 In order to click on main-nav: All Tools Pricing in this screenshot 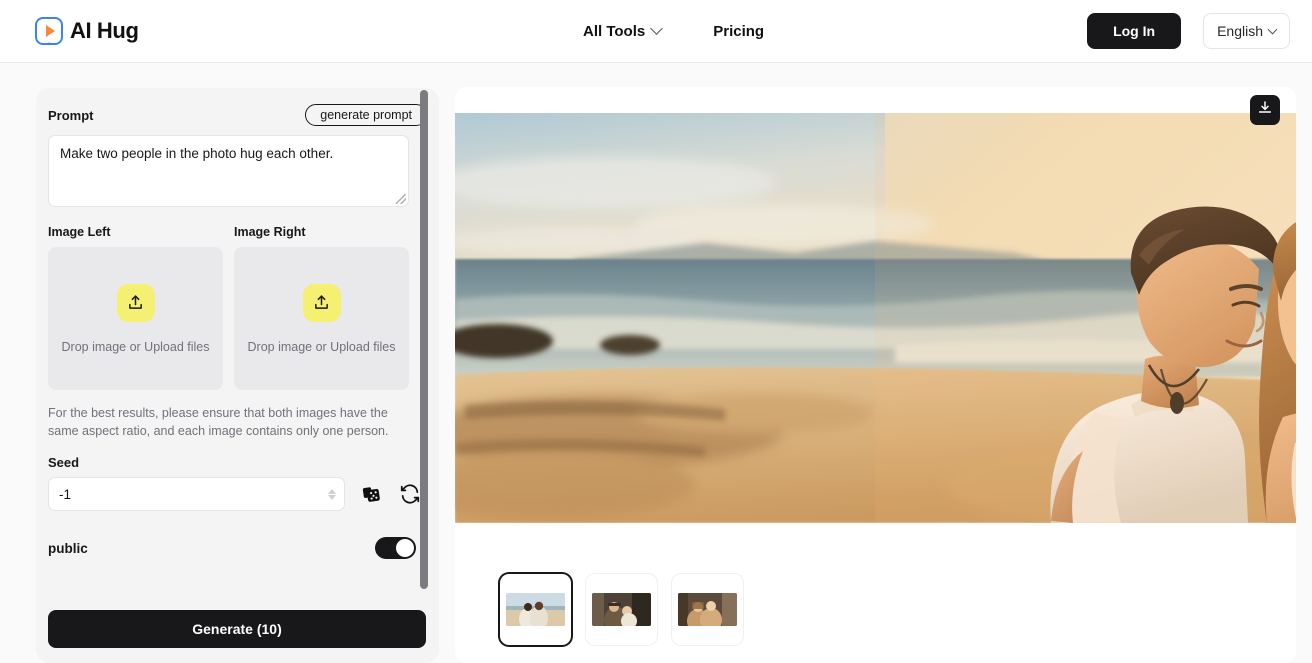, I will do `click(673, 30)`.